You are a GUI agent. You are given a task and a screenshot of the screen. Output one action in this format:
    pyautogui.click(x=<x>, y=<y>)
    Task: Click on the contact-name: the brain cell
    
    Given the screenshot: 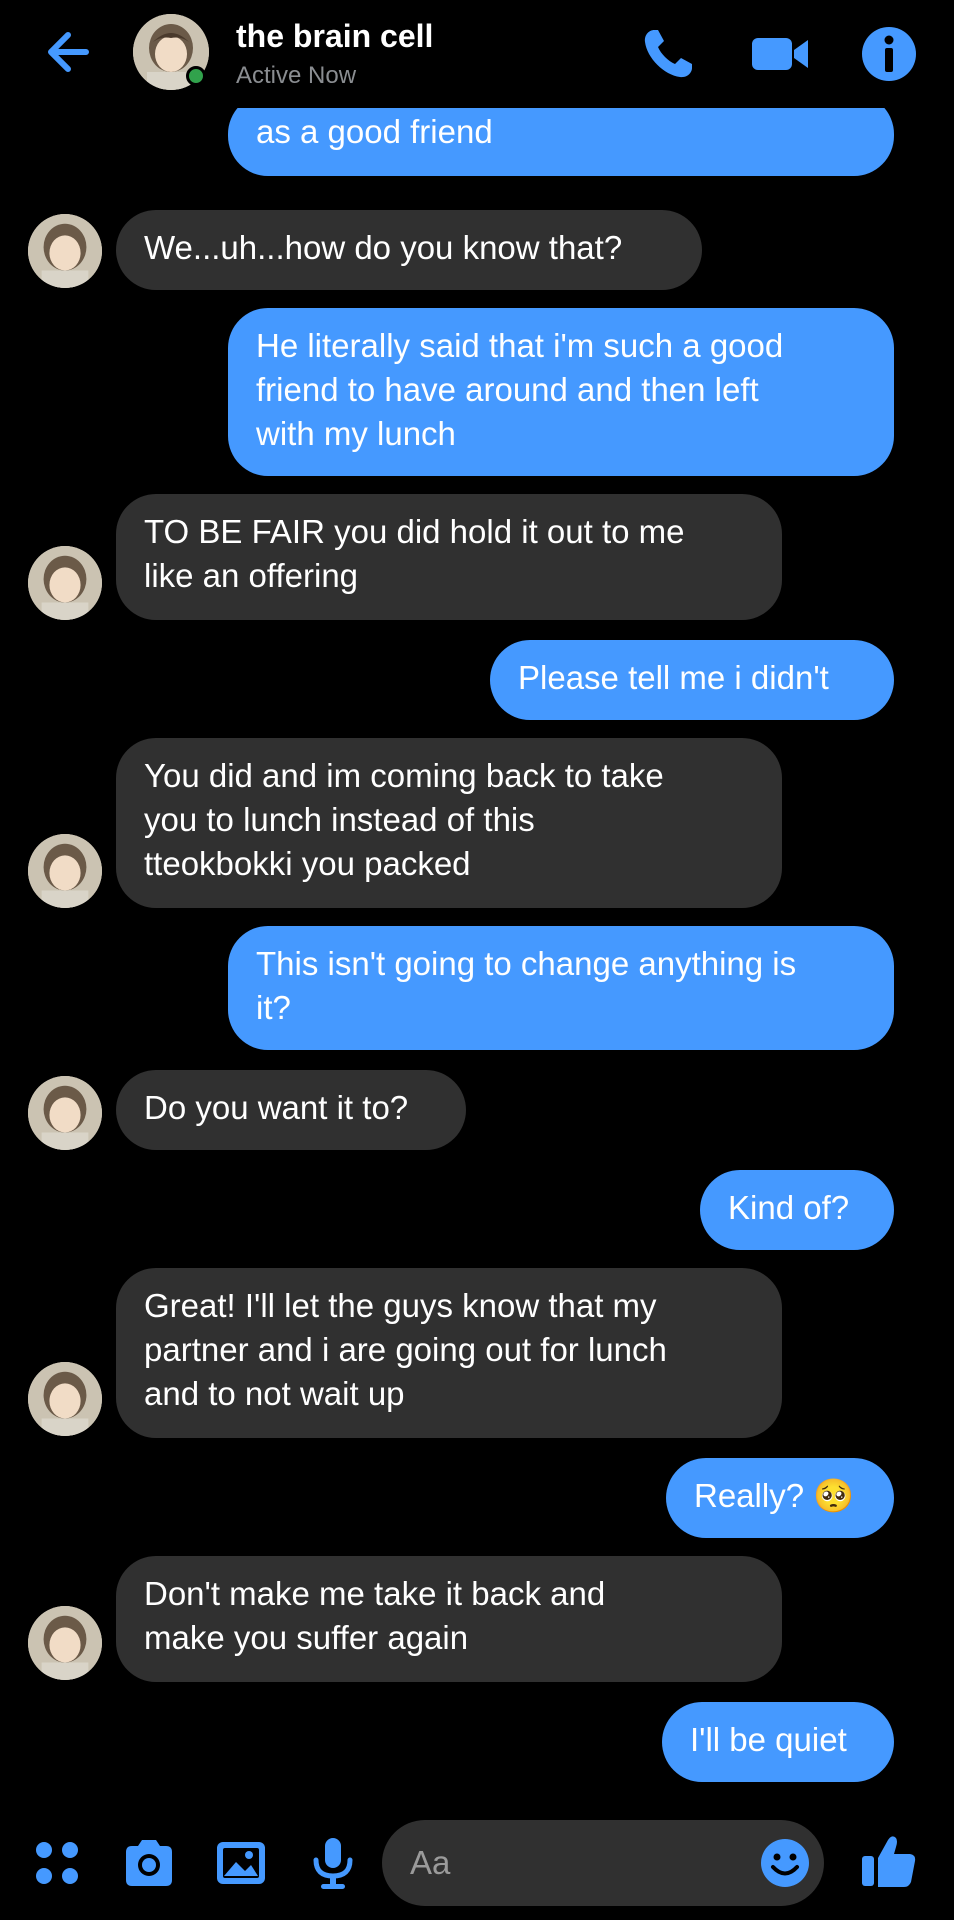 What is the action you would take?
    pyautogui.click(x=334, y=36)
    